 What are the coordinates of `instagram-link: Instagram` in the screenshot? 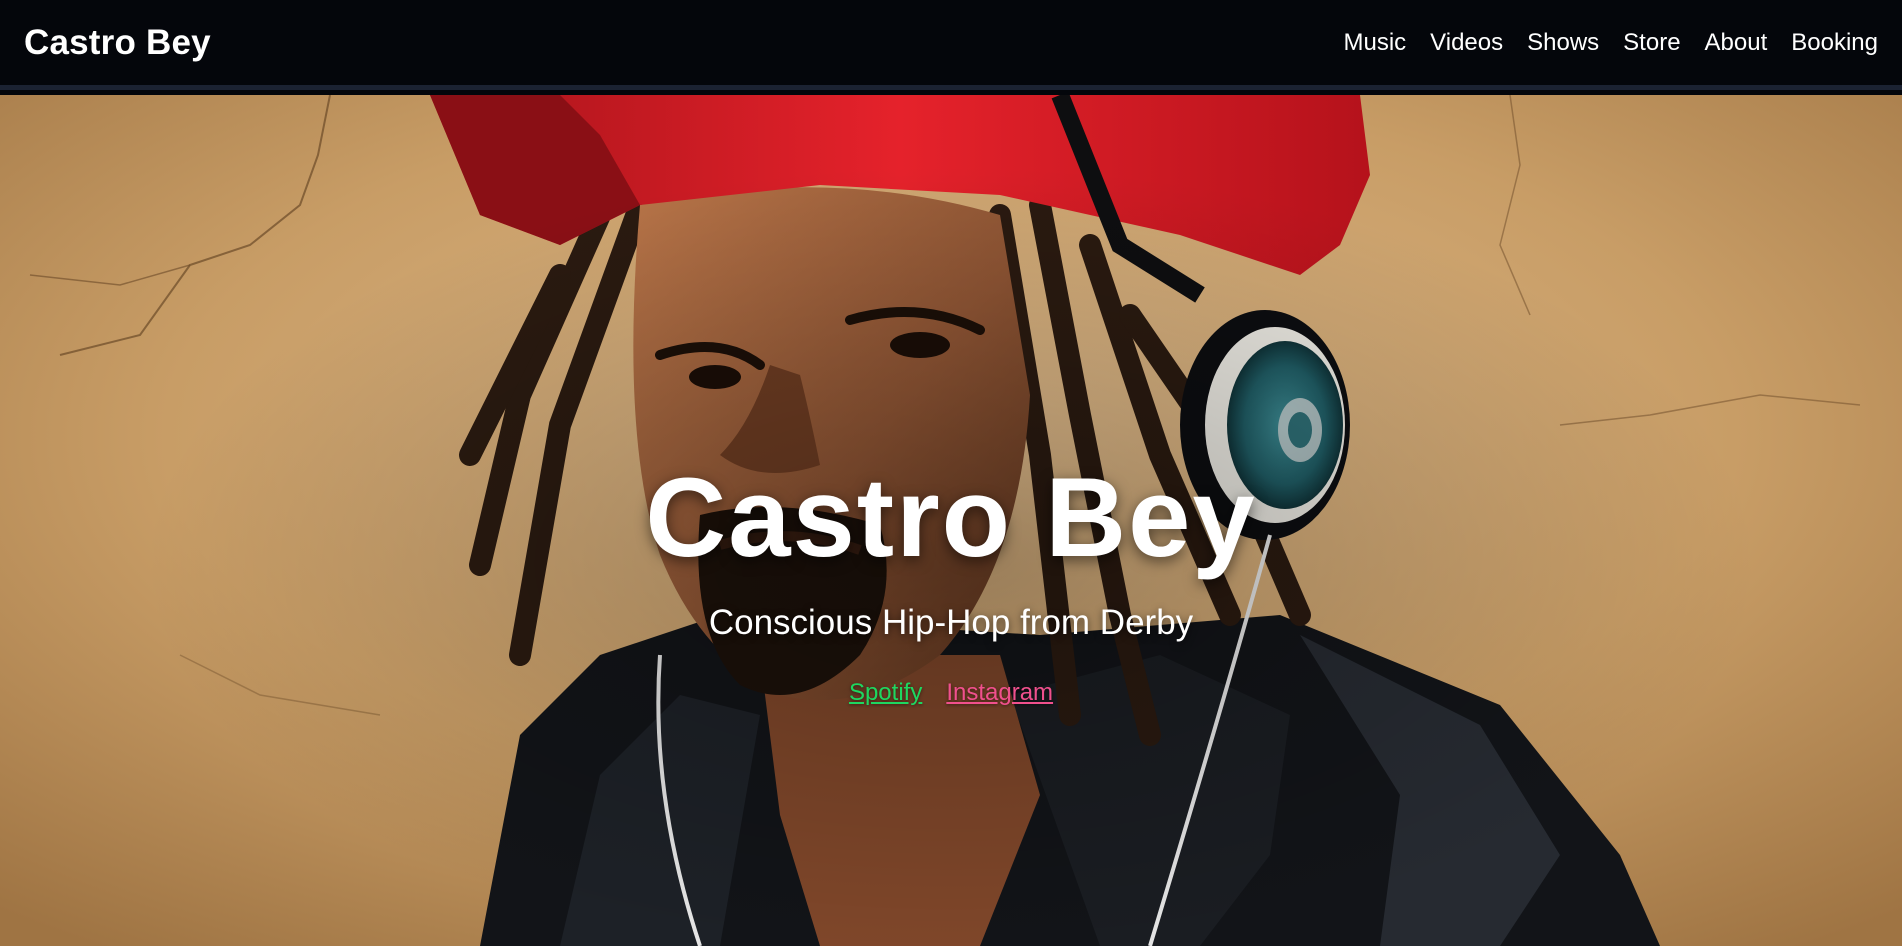 It's located at (999, 693).